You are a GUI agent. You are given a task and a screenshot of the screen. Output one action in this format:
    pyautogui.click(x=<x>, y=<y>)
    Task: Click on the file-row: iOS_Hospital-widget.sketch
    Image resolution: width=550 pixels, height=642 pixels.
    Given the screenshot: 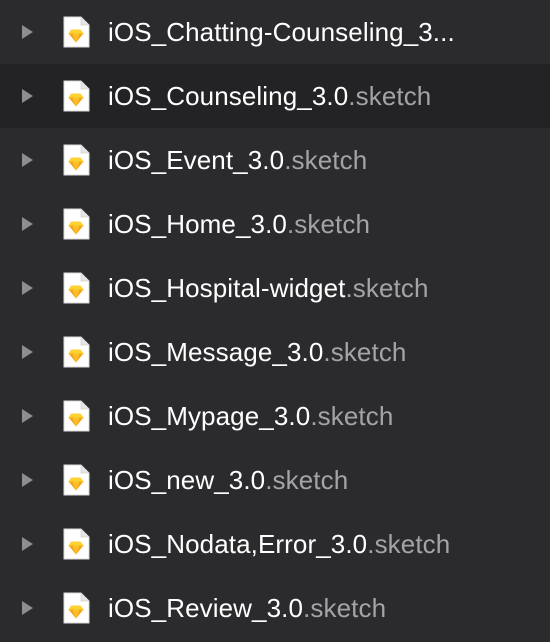 What is the action you would take?
    pyautogui.click(x=275, y=288)
    